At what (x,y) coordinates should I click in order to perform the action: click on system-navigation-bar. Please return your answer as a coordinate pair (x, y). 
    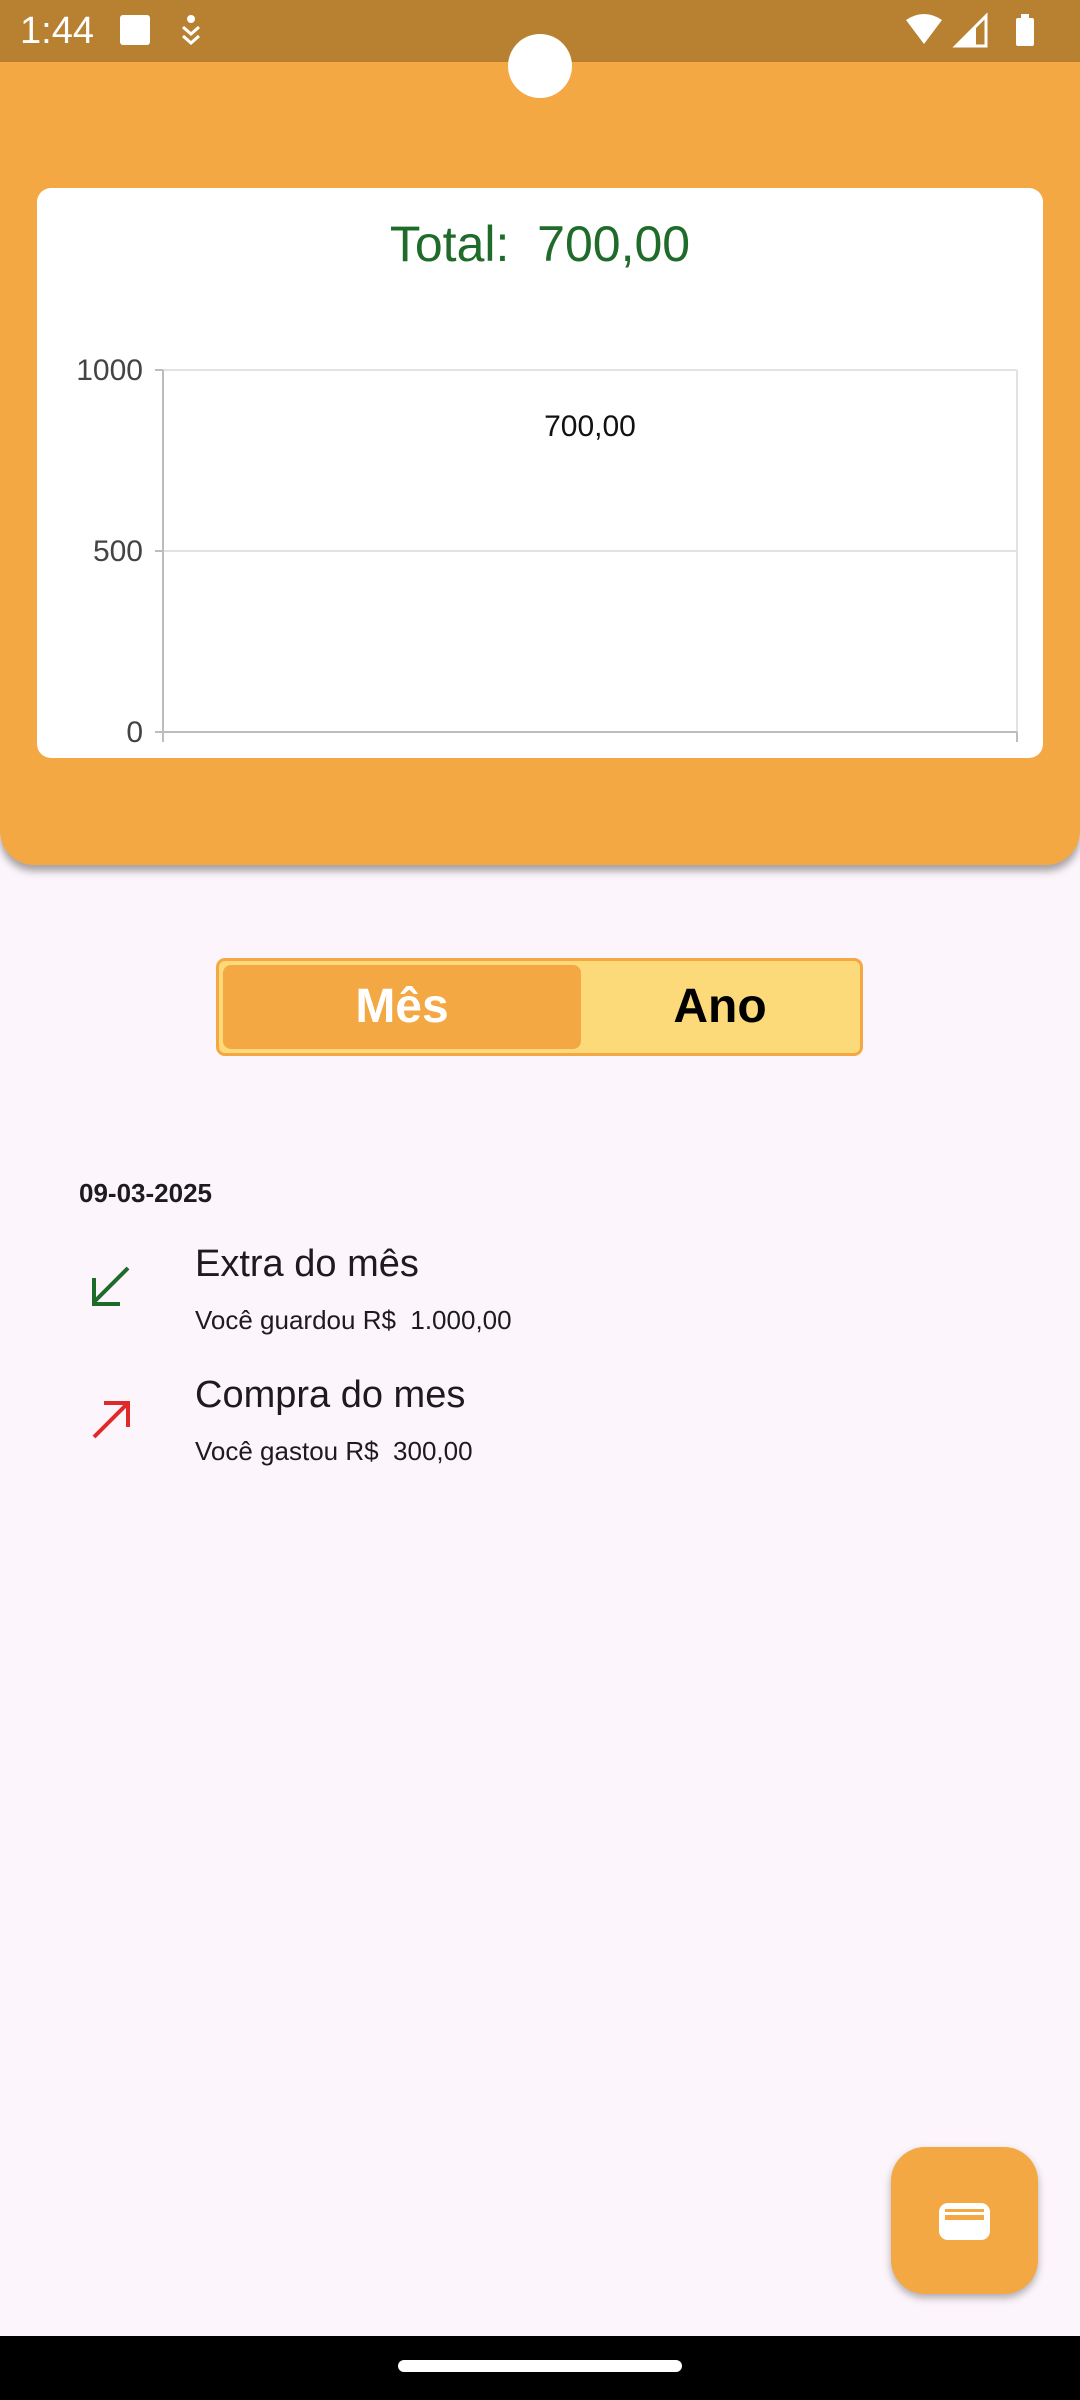
    Looking at the image, I should click on (540, 2368).